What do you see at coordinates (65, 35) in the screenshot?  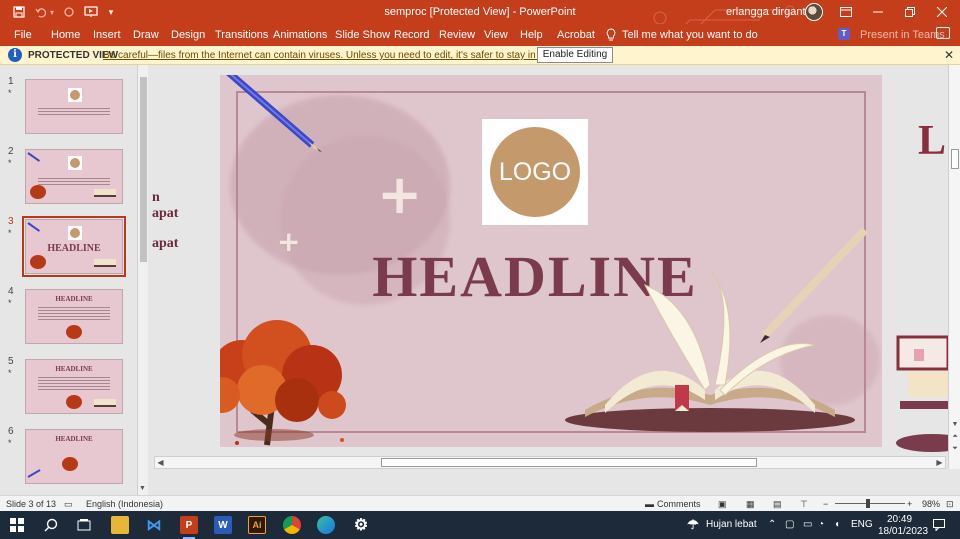 I see `tab-home: Home` at bounding box center [65, 35].